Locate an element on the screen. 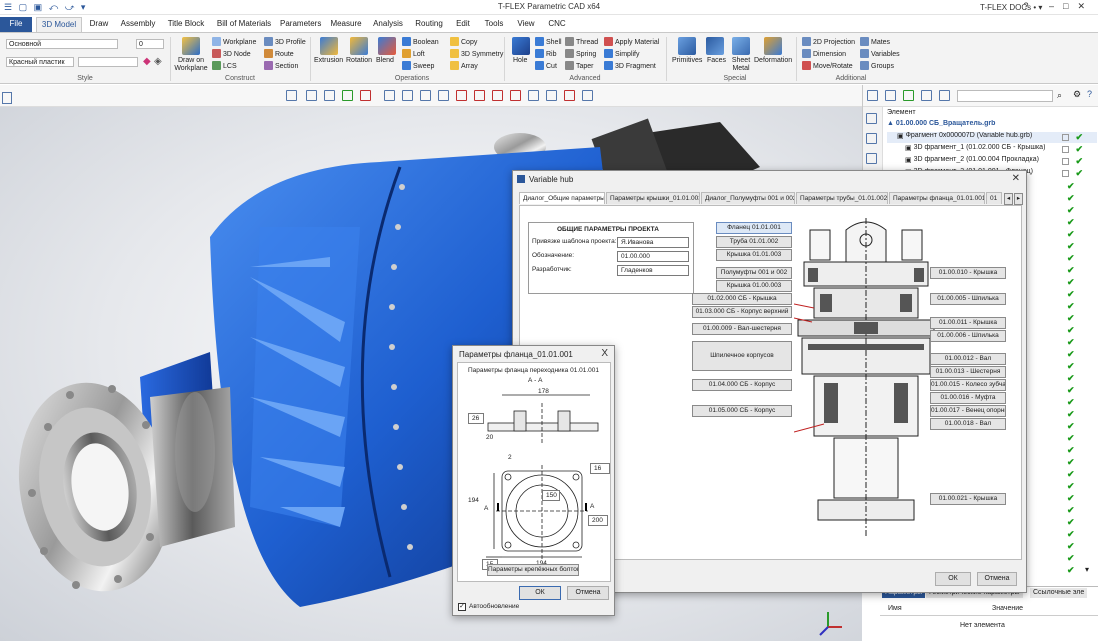 The width and height of the screenshot is (1098, 643). housing-05-button: 01.05.000 СБ - Корпус is located at coordinates (742, 411).